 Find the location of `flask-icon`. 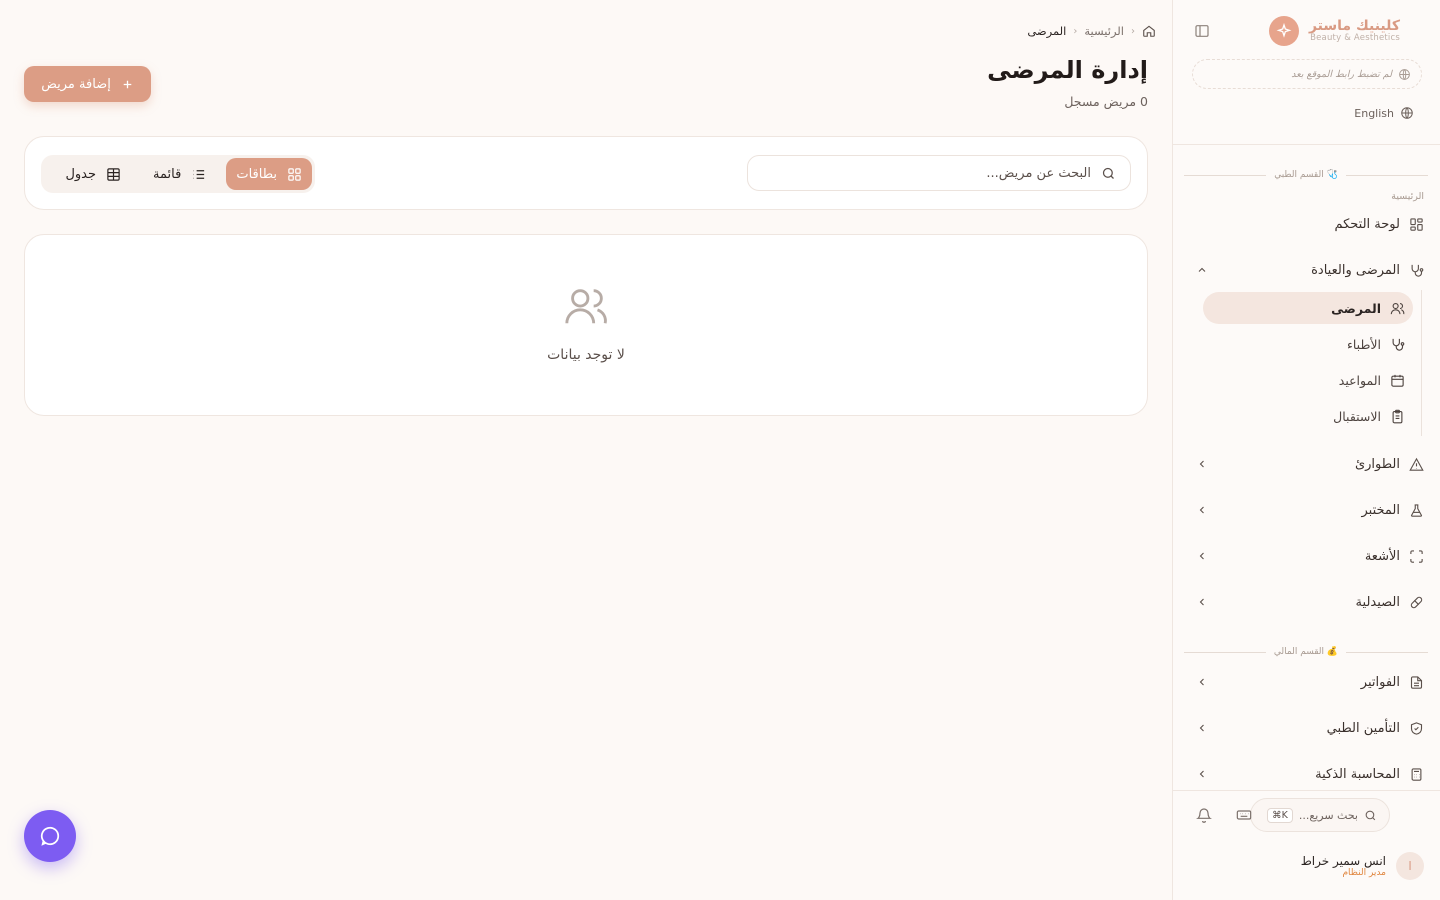

flask-icon is located at coordinates (1416, 510).